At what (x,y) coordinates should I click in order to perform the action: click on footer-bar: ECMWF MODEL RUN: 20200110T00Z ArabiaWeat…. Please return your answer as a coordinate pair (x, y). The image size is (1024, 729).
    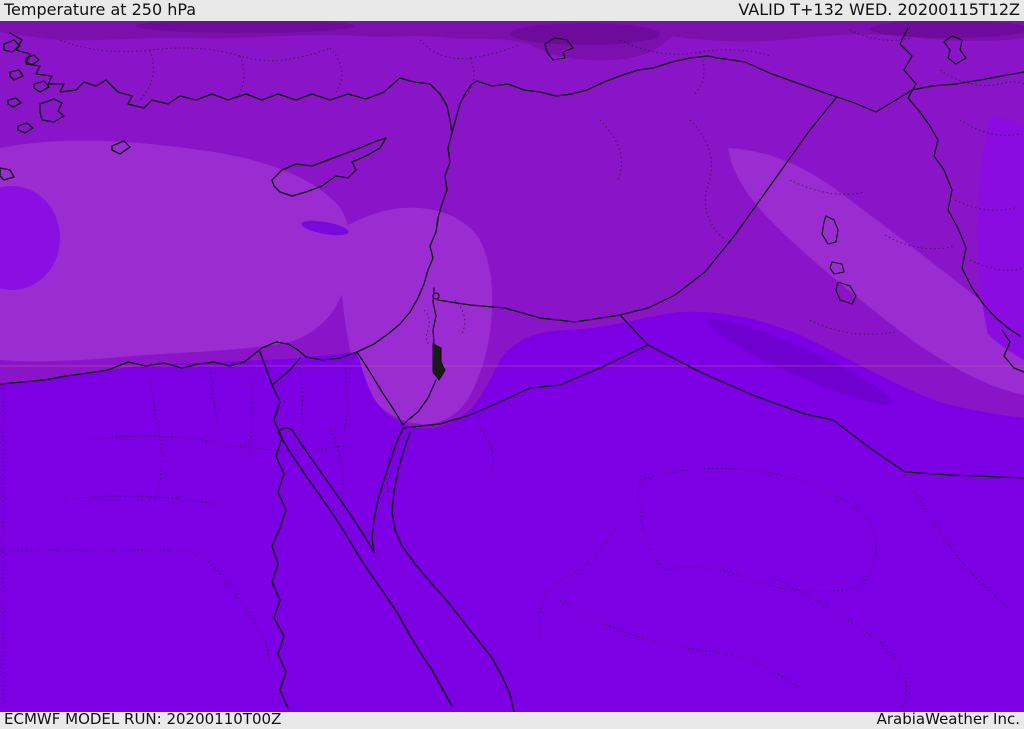
    Looking at the image, I should click on (512, 719).